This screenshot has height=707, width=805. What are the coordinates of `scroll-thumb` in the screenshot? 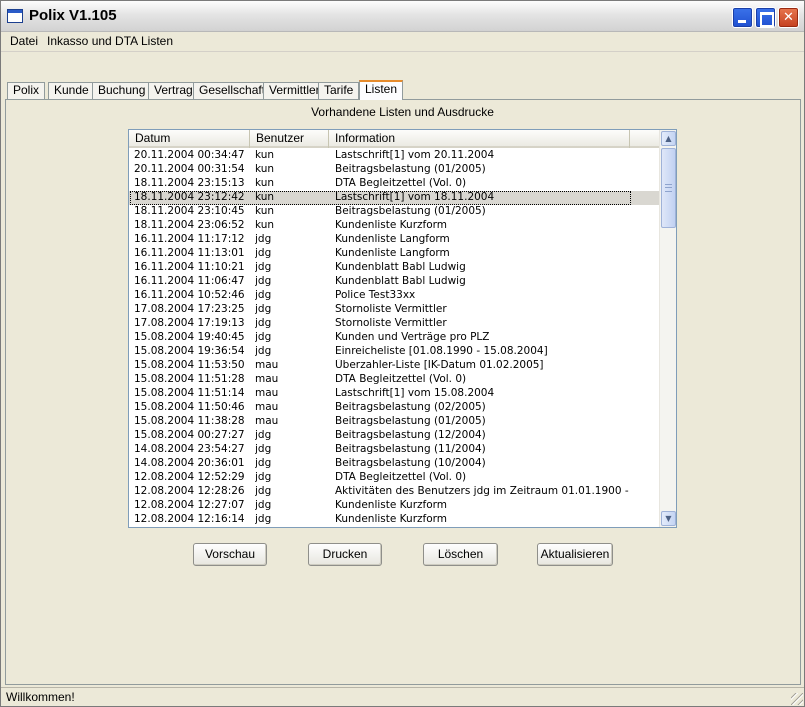 It's located at (668, 188).